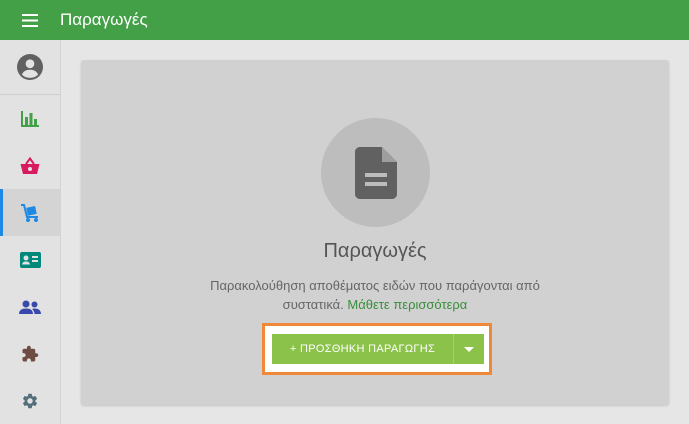 The height and width of the screenshot is (424, 689). I want to click on sidebar-item-profile, so click(30, 67).